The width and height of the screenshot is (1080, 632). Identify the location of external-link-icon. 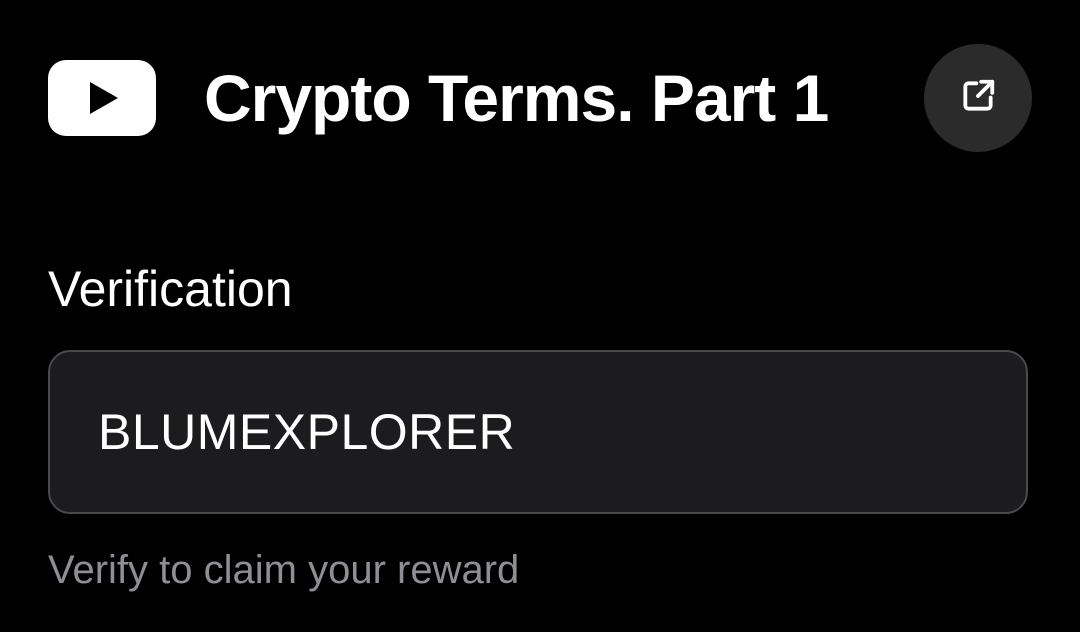
(978, 98).